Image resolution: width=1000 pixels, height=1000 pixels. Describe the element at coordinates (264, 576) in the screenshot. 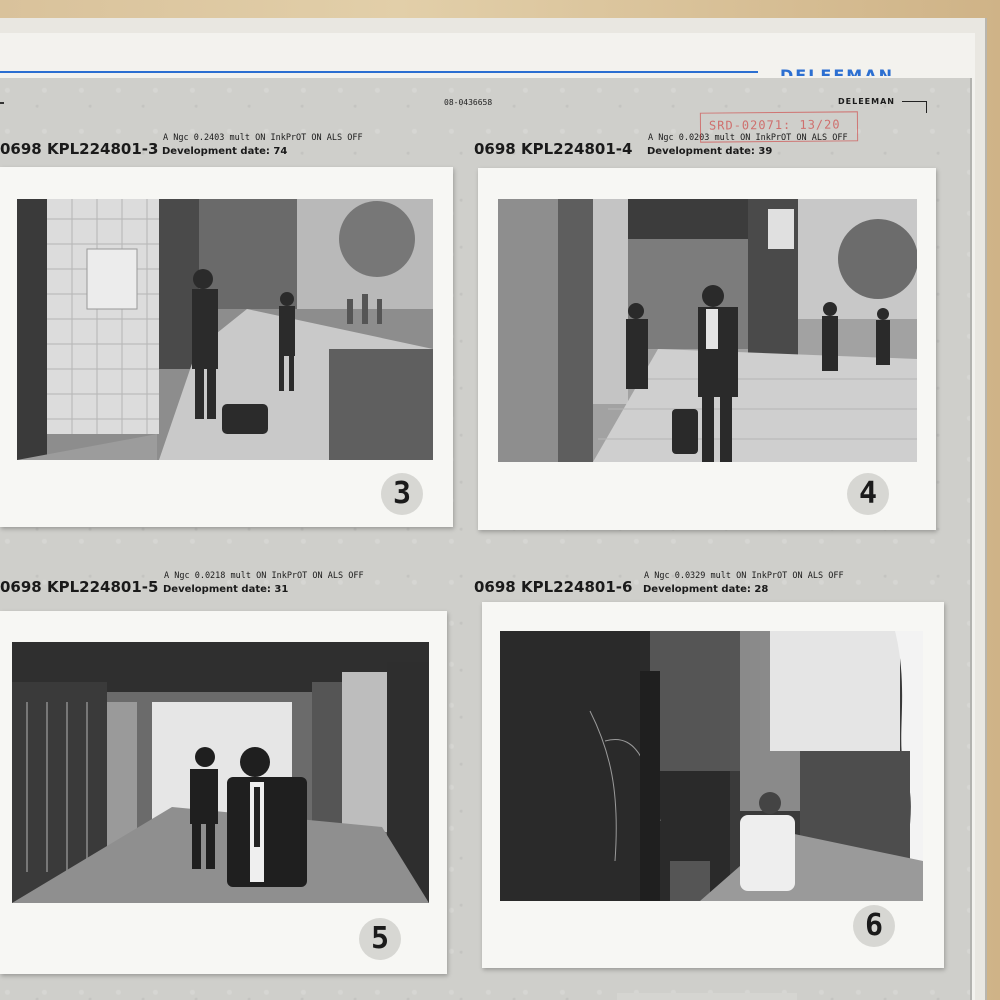

I see `frame-params: A Ngc 0.0218 mult ON InkPrOT ON ALS OFF` at that location.